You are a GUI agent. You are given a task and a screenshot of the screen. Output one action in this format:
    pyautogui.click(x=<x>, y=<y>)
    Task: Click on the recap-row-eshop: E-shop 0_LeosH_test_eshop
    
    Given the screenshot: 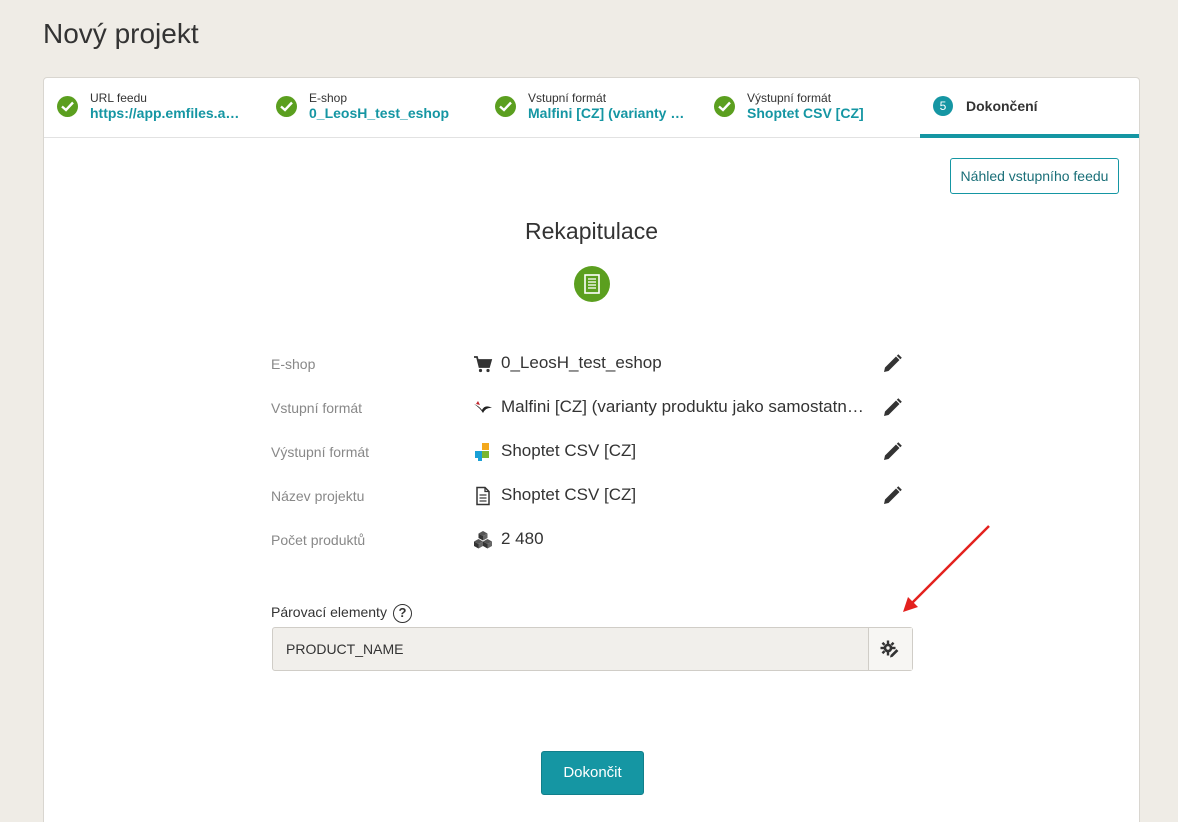 What is the action you would take?
    pyautogui.click(x=591, y=364)
    